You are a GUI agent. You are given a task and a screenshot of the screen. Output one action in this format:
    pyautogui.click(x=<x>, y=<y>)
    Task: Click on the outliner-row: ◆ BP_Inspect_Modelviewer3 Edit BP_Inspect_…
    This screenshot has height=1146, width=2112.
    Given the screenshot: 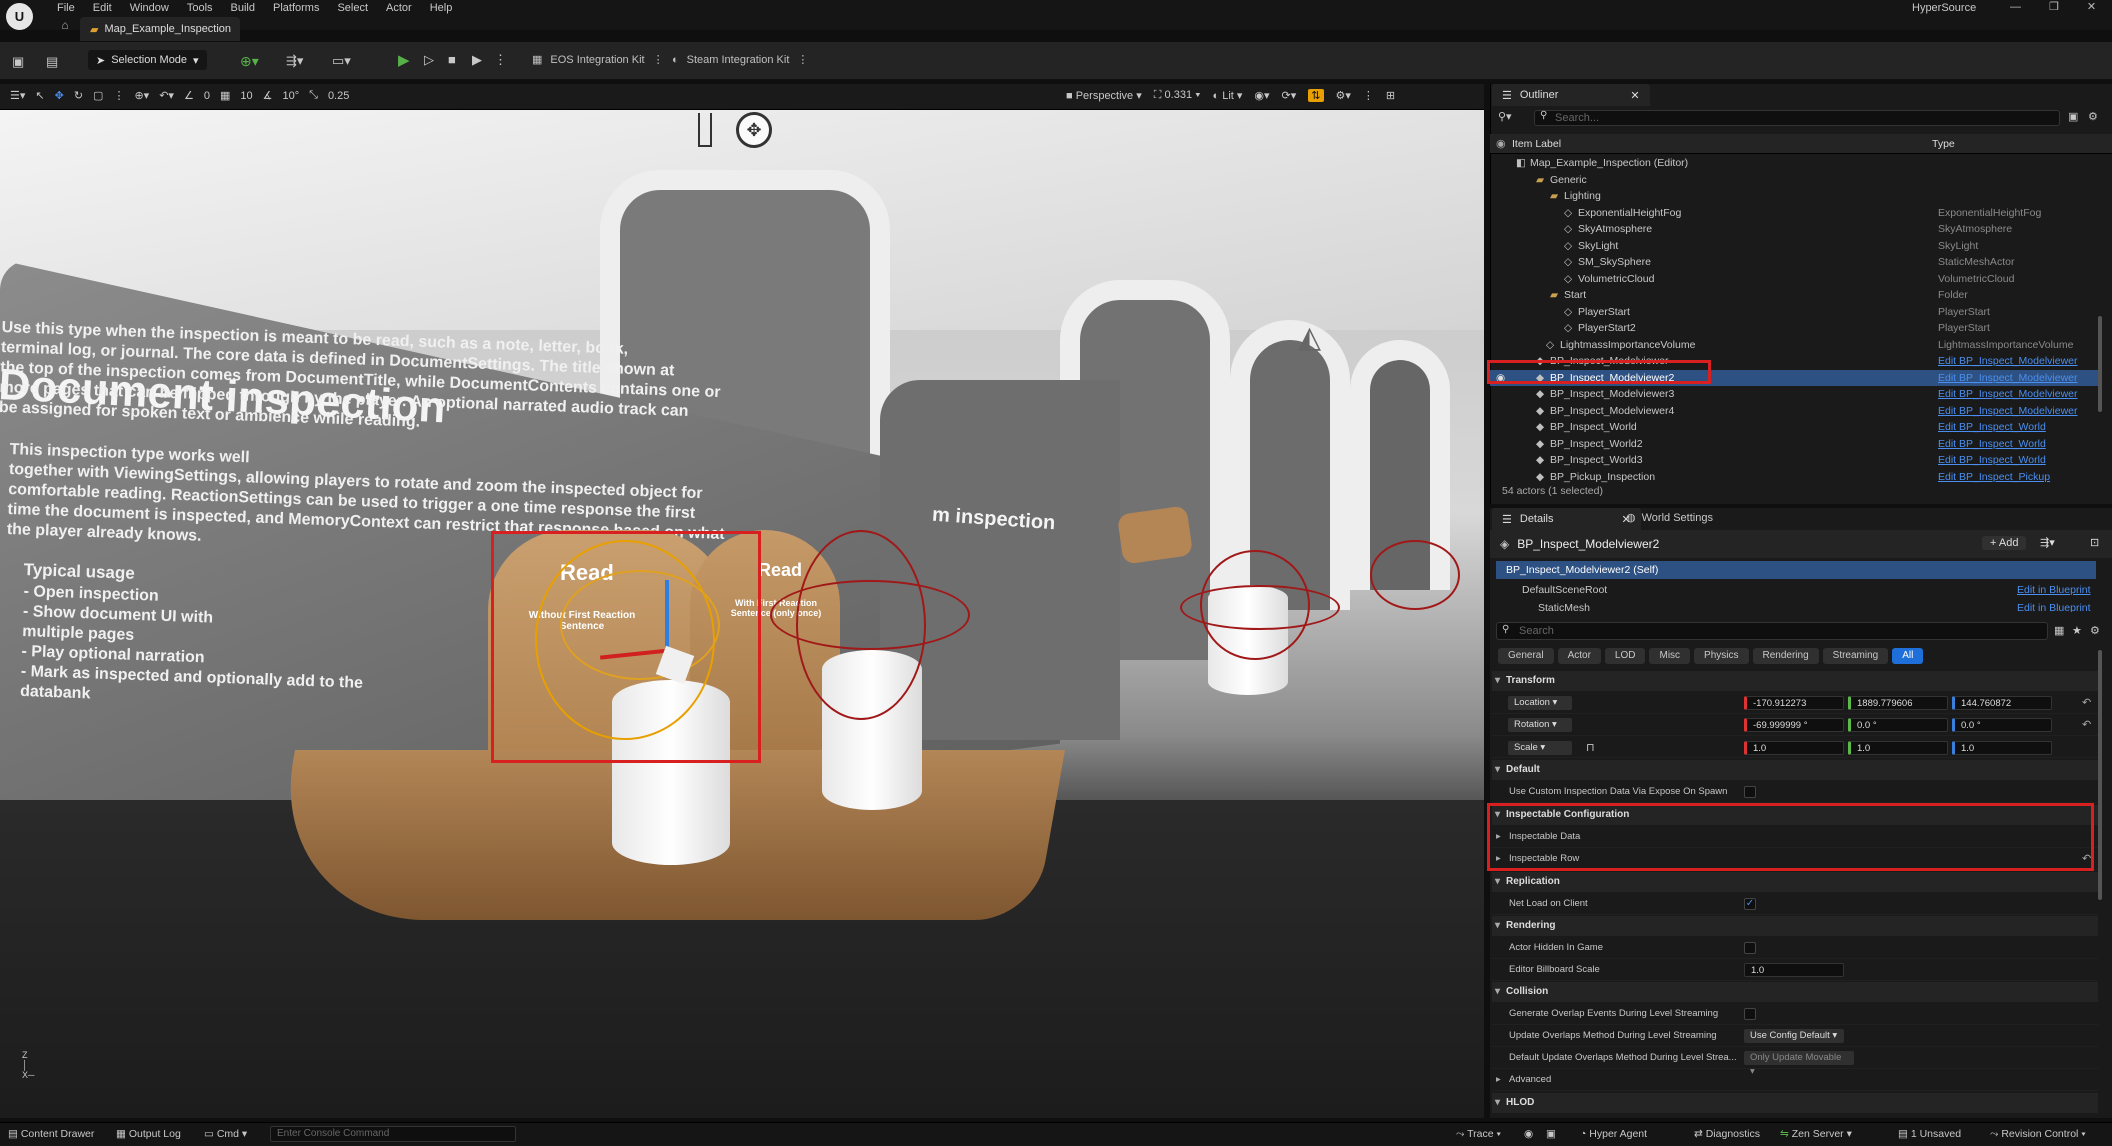 What is the action you would take?
    pyautogui.click(x=1794, y=394)
    